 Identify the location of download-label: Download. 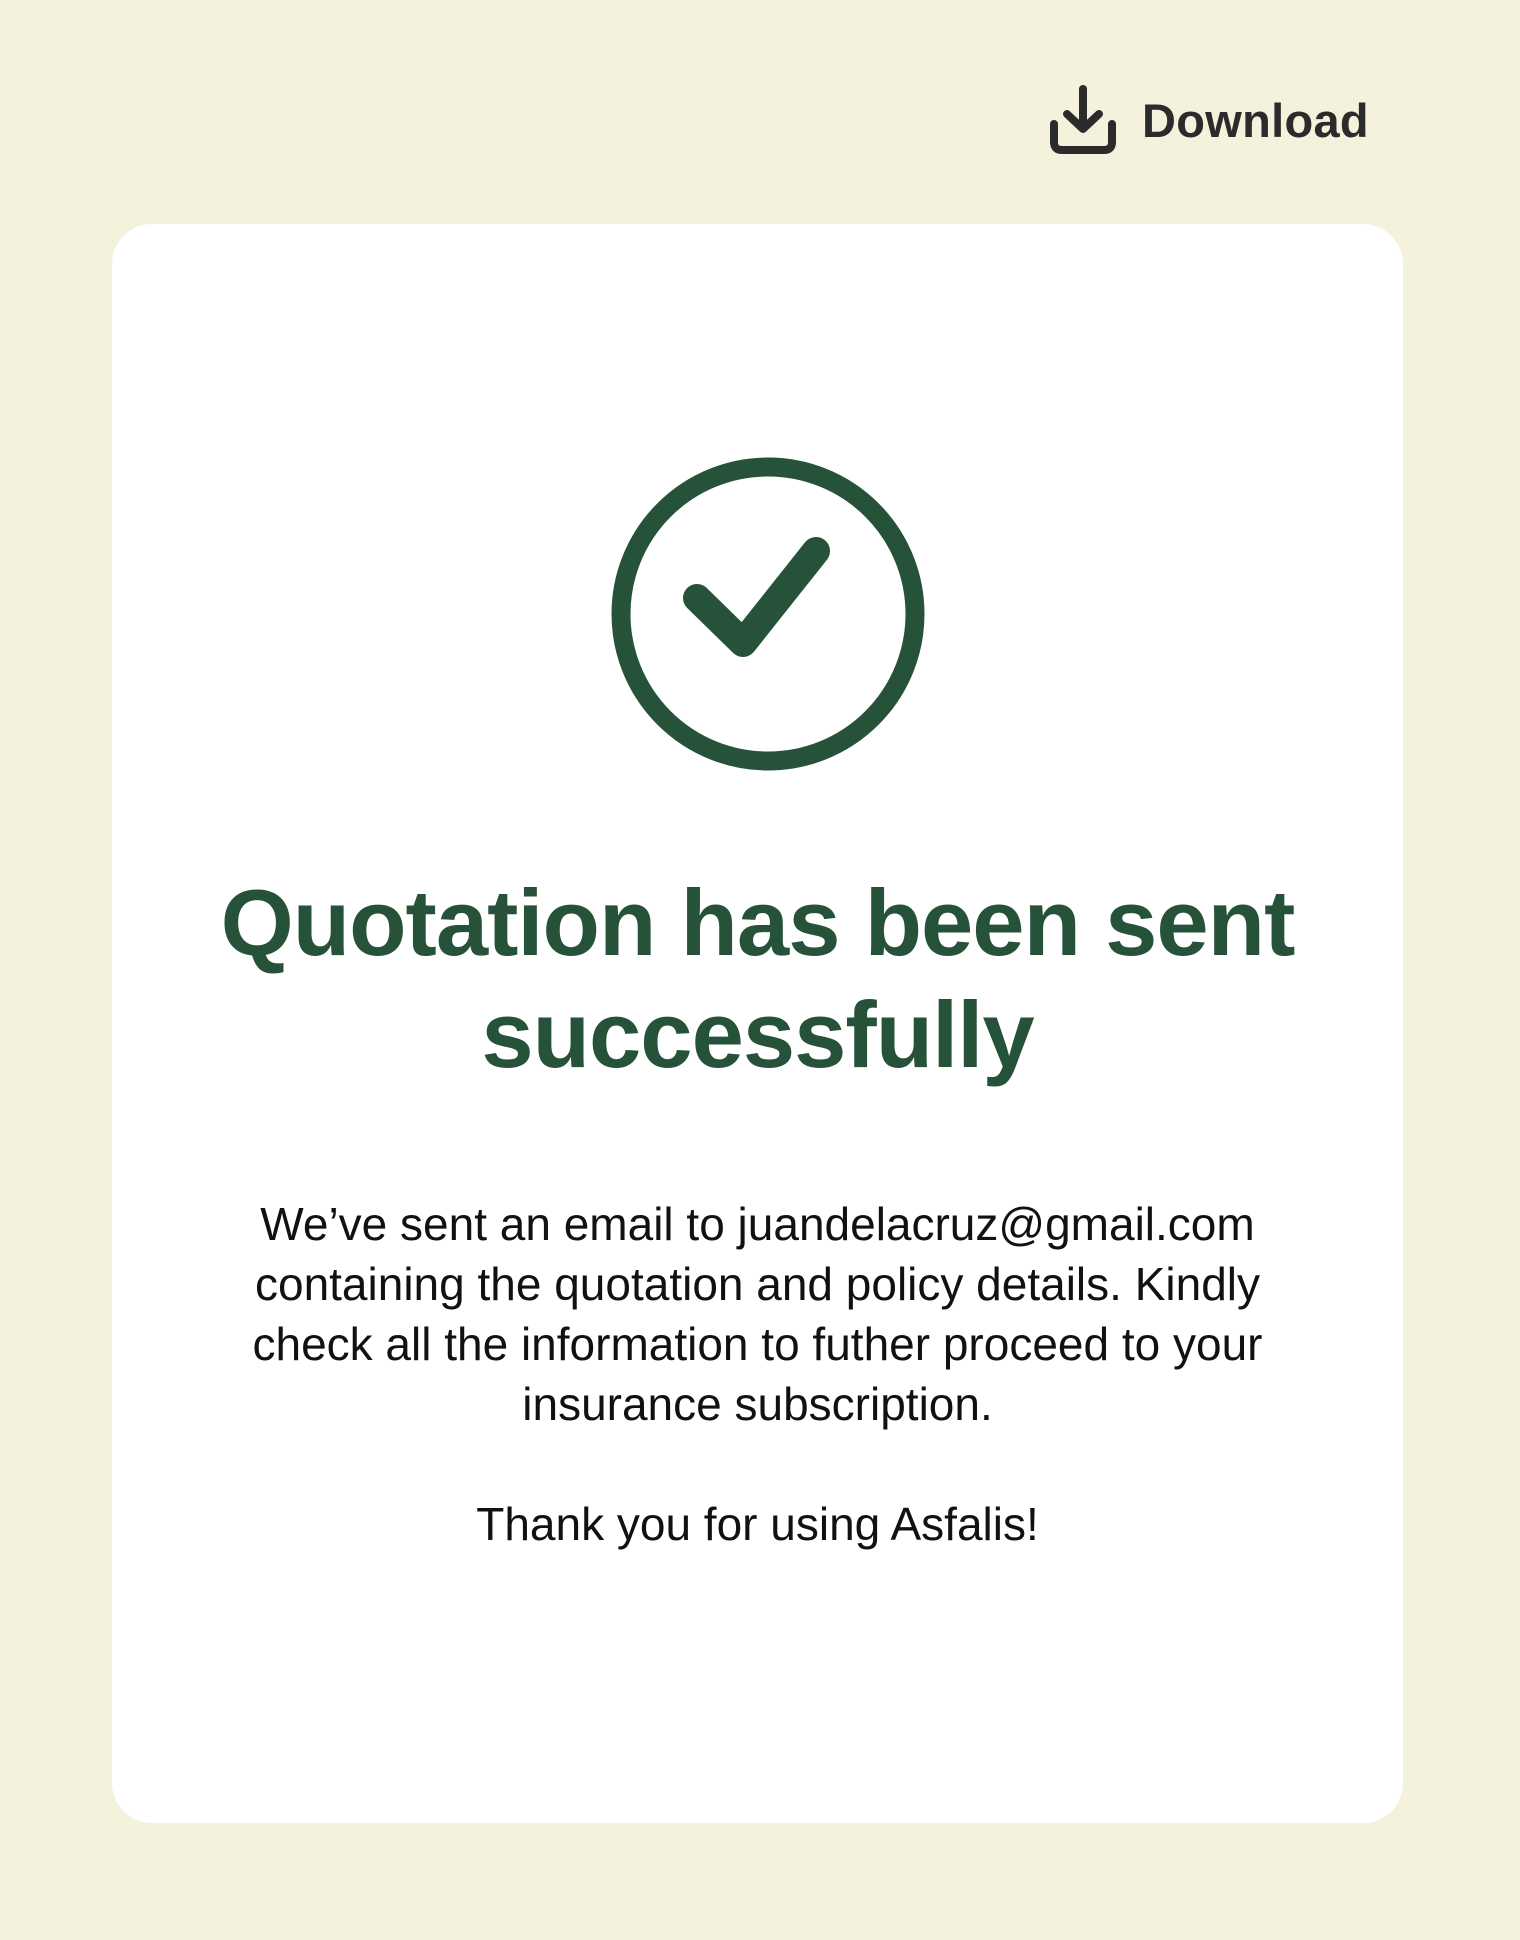
(1255, 120).